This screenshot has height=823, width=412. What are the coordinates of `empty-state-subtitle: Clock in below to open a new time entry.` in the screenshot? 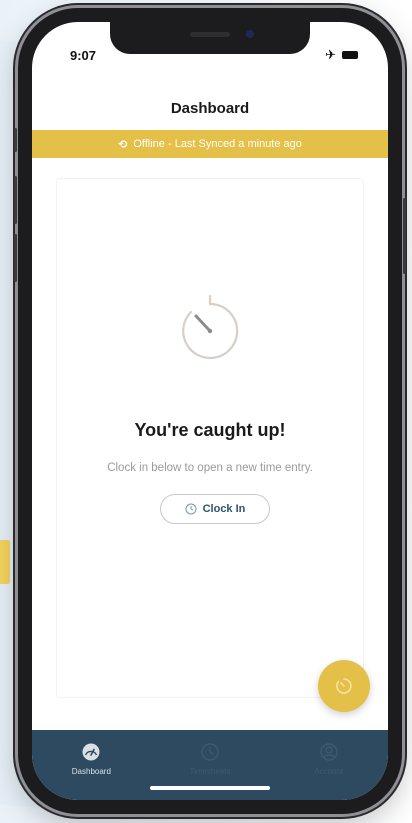 It's located at (210, 468).